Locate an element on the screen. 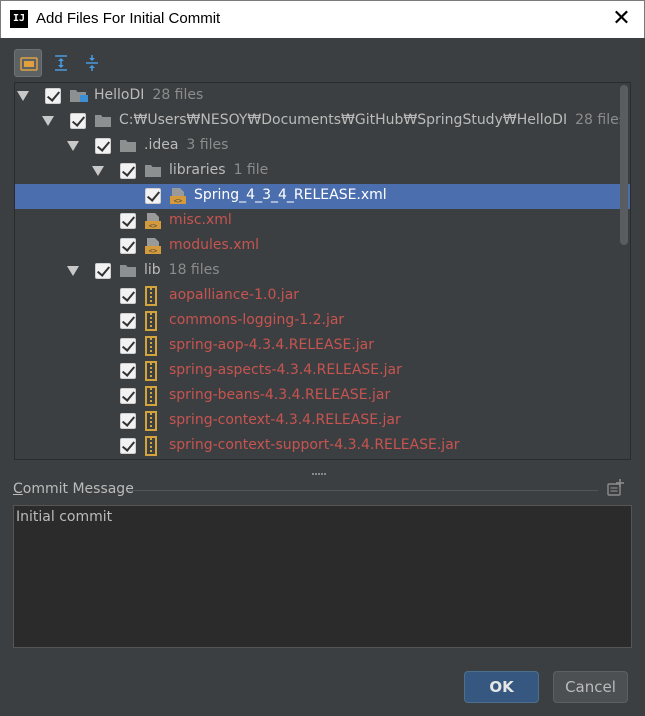 The height and width of the screenshot is (716, 645). group-by-directory-icon is located at coordinates (29, 64).